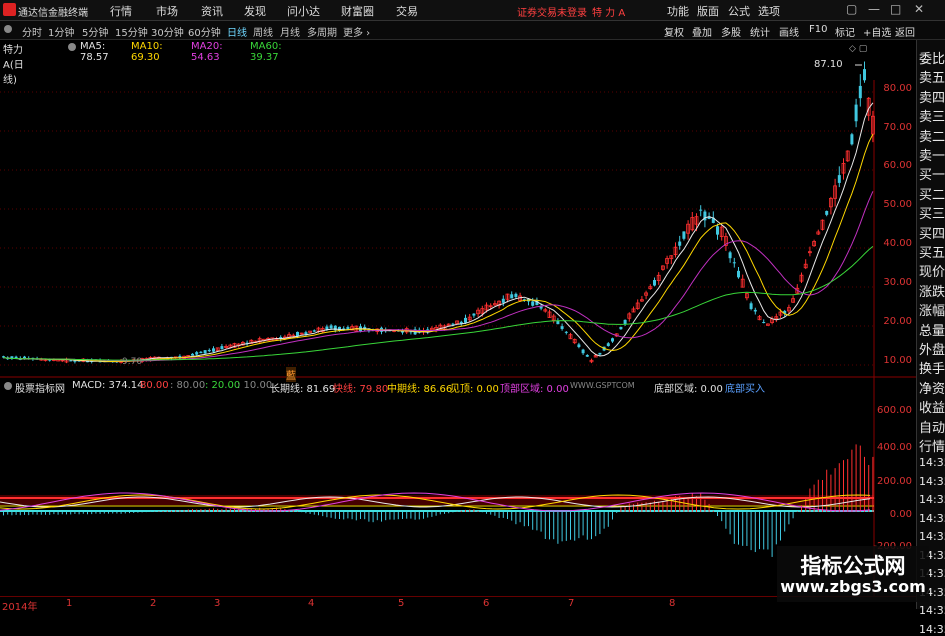 The width and height of the screenshot is (945, 636). What do you see at coordinates (32, 31) in the screenshot?
I see `tab-fenshi: 分时` at bounding box center [32, 31].